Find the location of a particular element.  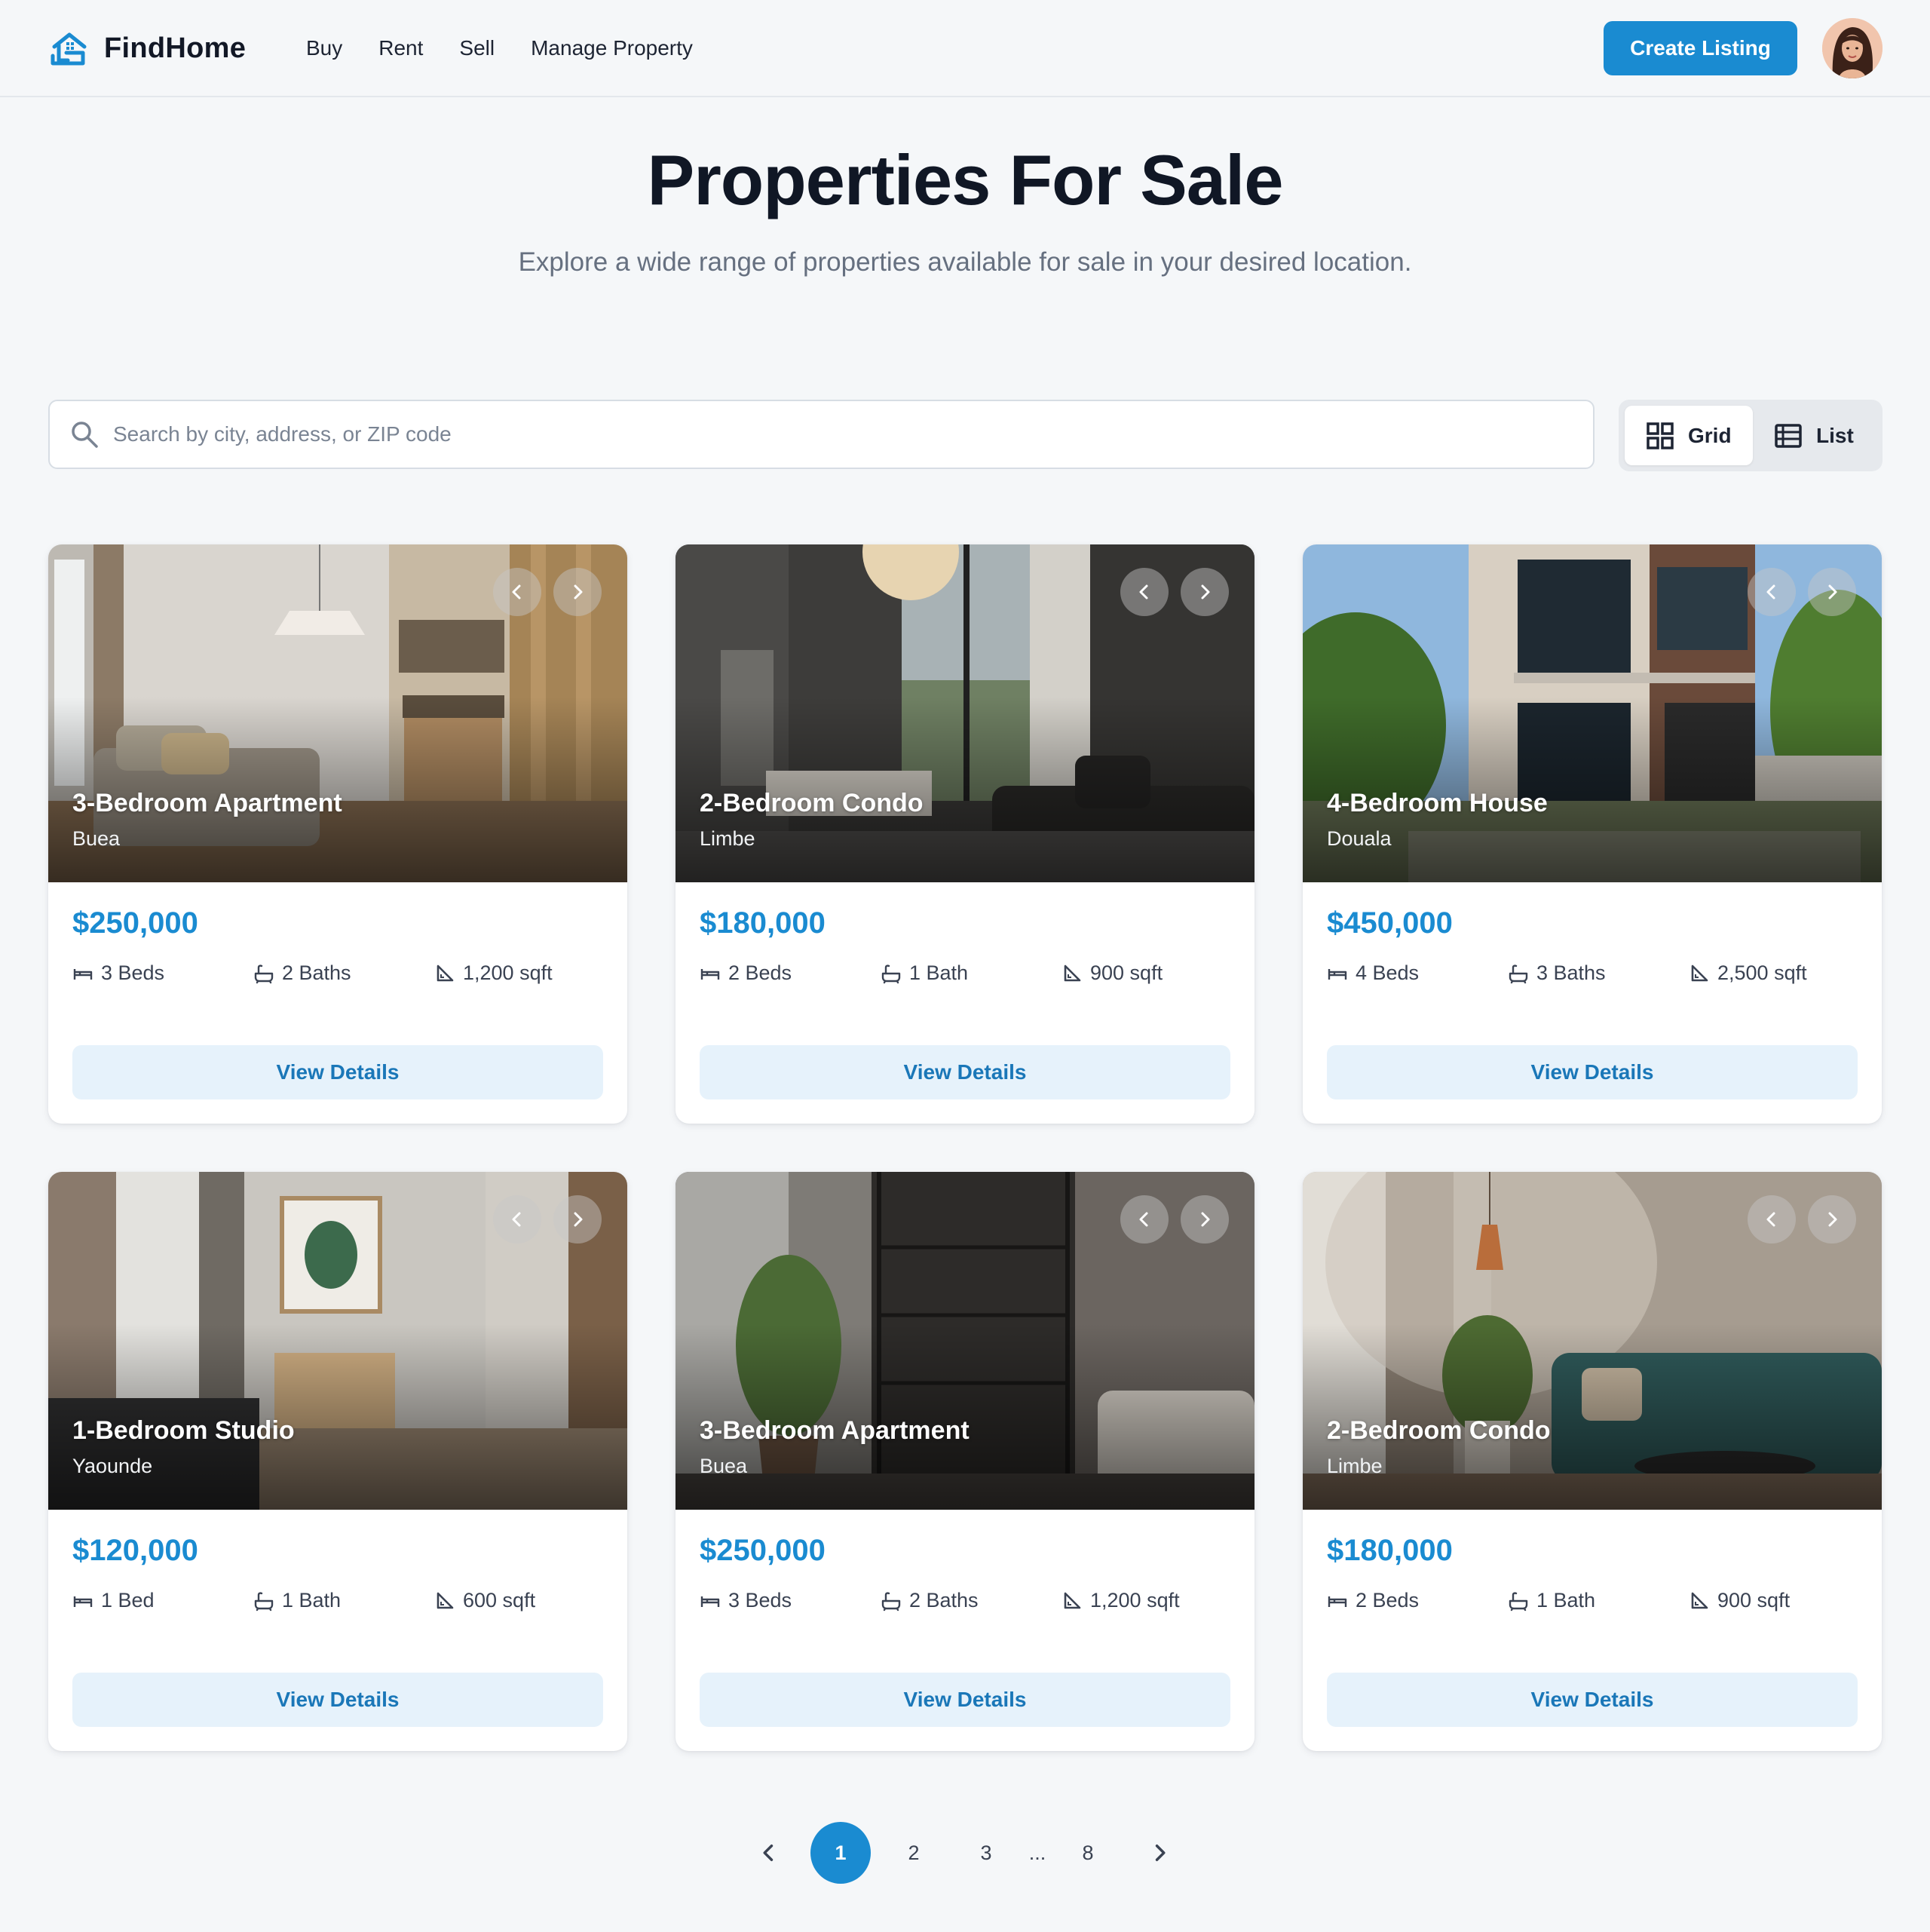

page-8-button: 8 is located at coordinates (1088, 1853).